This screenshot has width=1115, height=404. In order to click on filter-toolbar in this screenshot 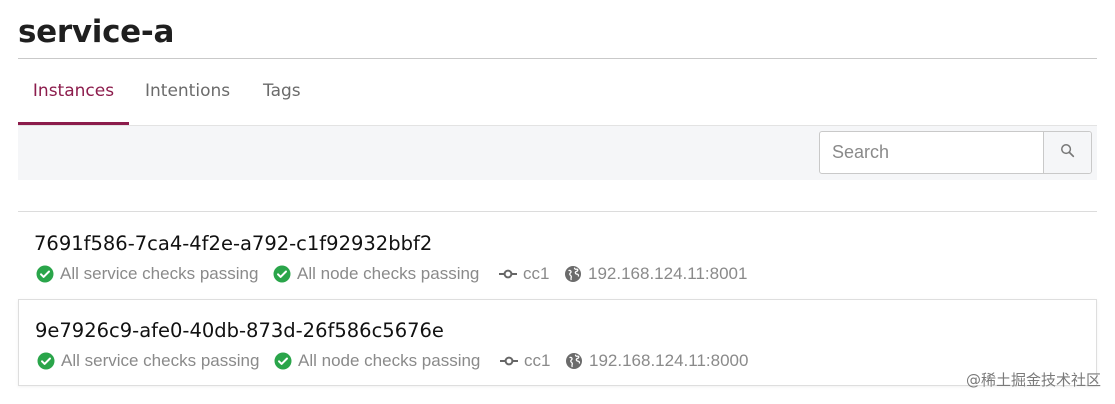, I will do `click(557, 153)`.